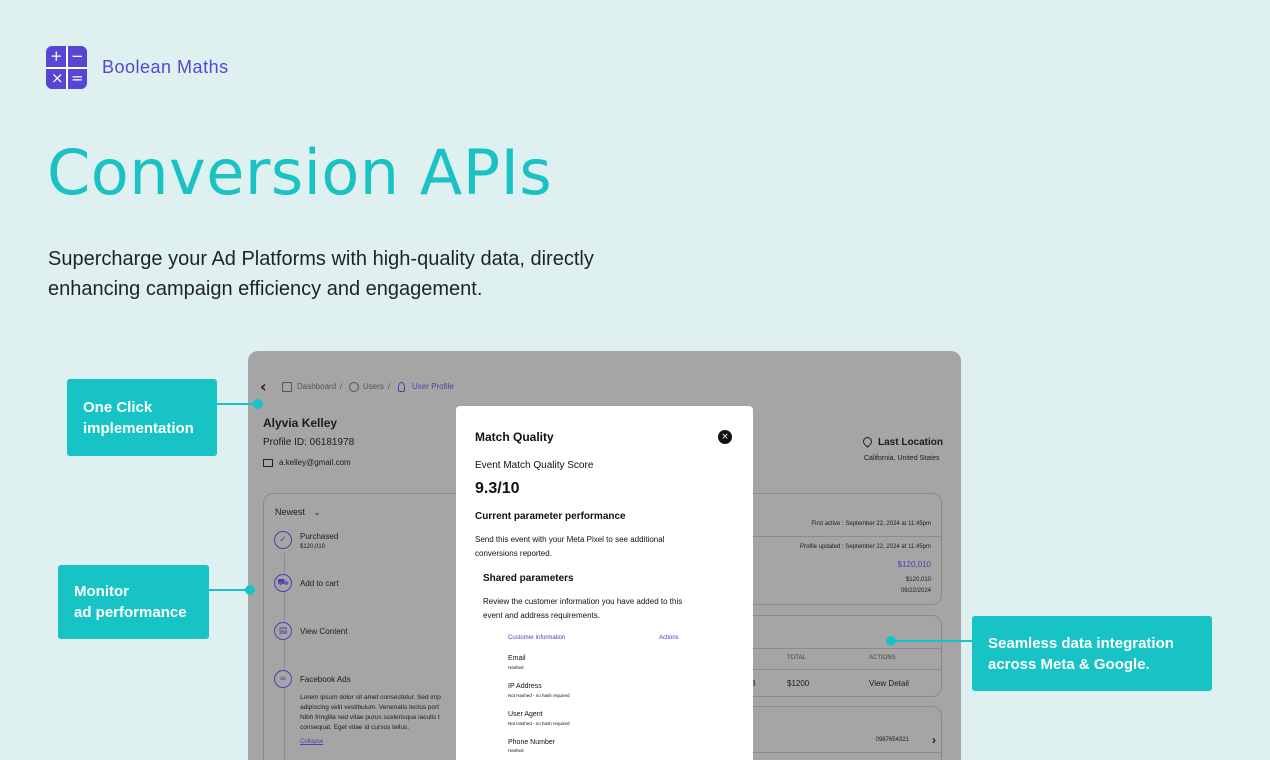 This screenshot has width=1270, height=760. What do you see at coordinates (514, 437) in the screenshot?
I see `modal-title: Match Quality` at bounding box center [514, 437].